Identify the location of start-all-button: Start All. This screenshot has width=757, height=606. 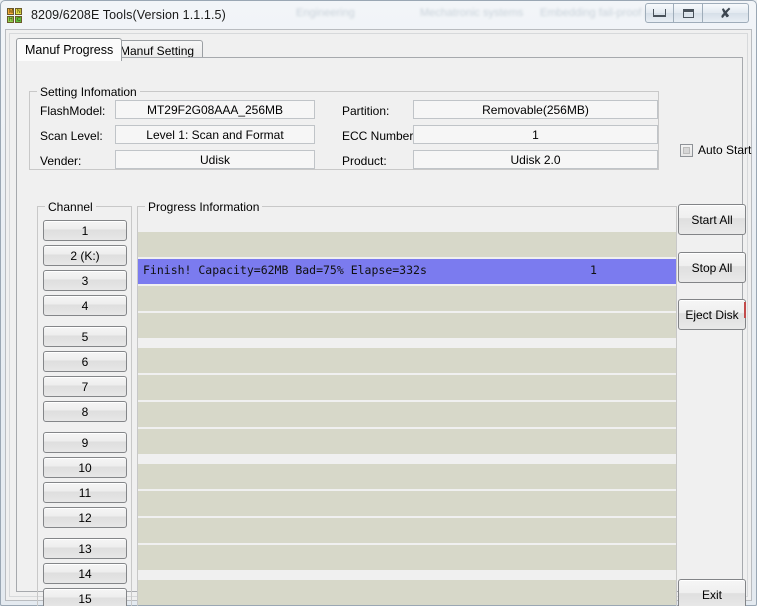
(712, 219).